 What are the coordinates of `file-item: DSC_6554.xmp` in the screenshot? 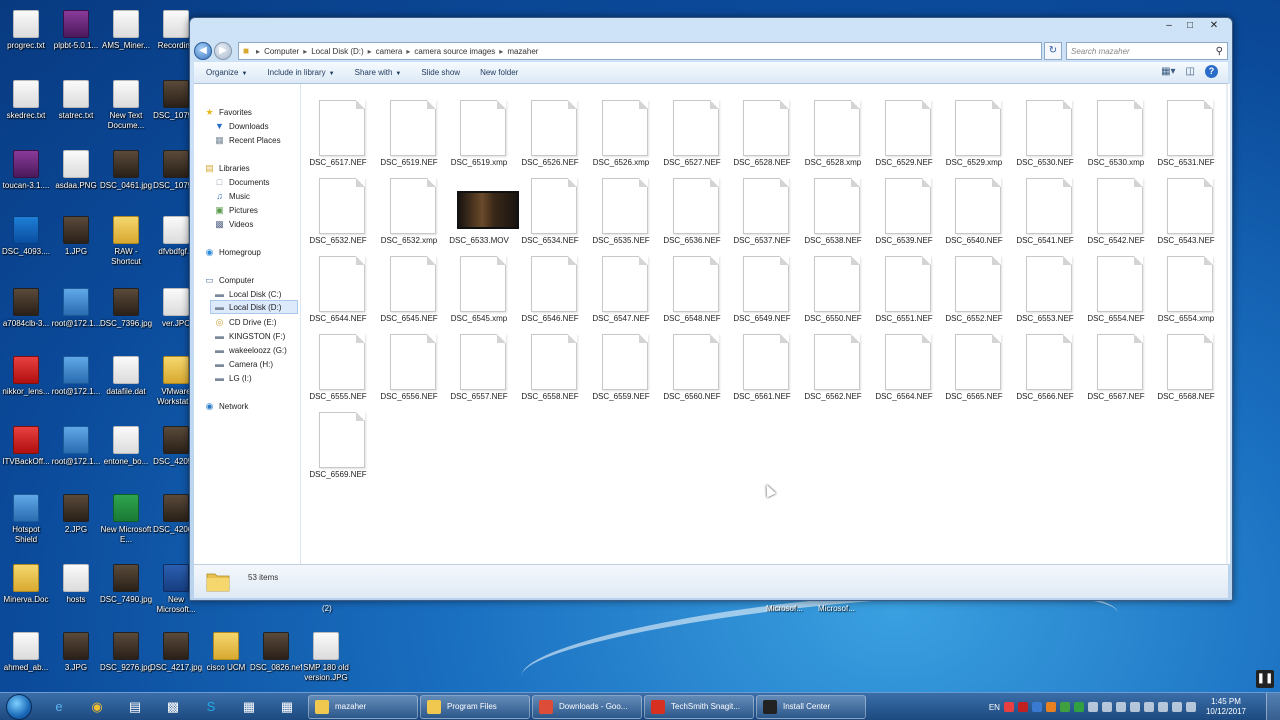 It's located at (1184, 287).